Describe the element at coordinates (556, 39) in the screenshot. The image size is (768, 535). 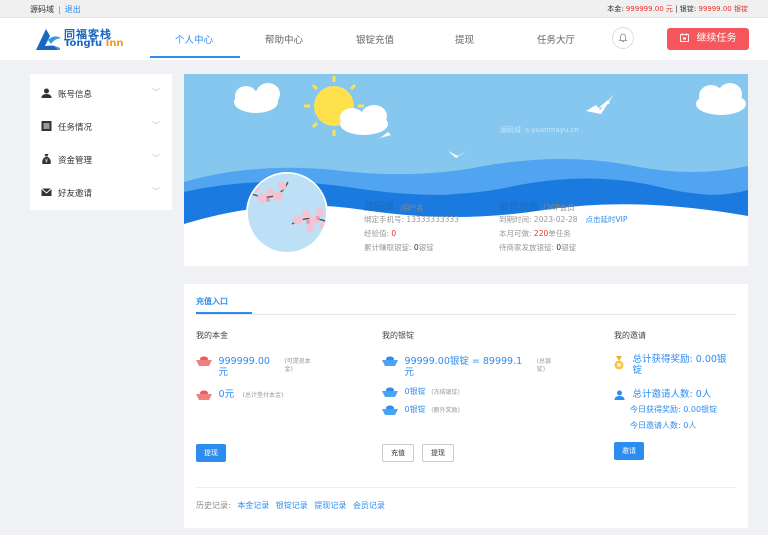
I see `nav-task-hall: 任务大厅` at that location.